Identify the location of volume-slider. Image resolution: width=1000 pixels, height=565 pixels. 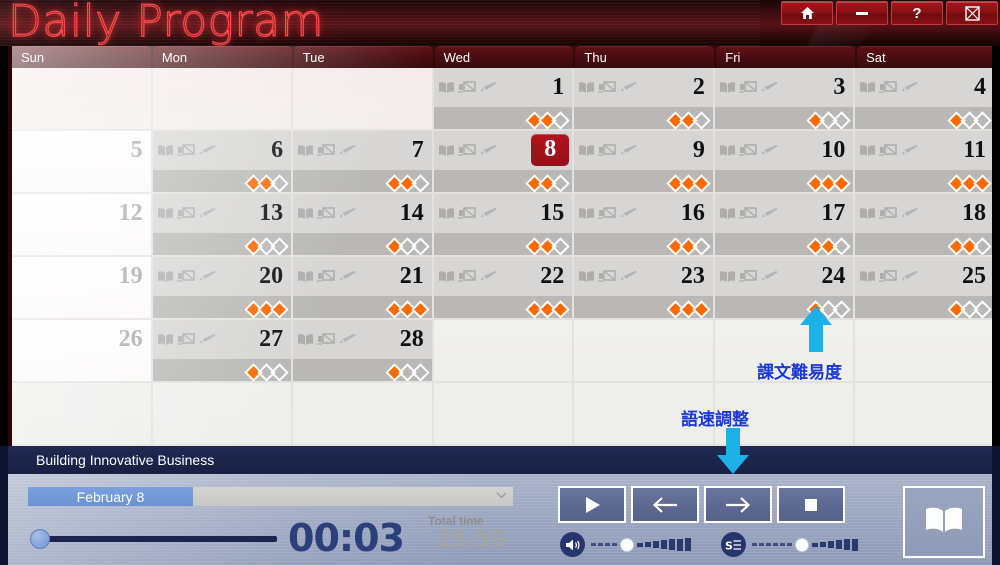
(625, 544).